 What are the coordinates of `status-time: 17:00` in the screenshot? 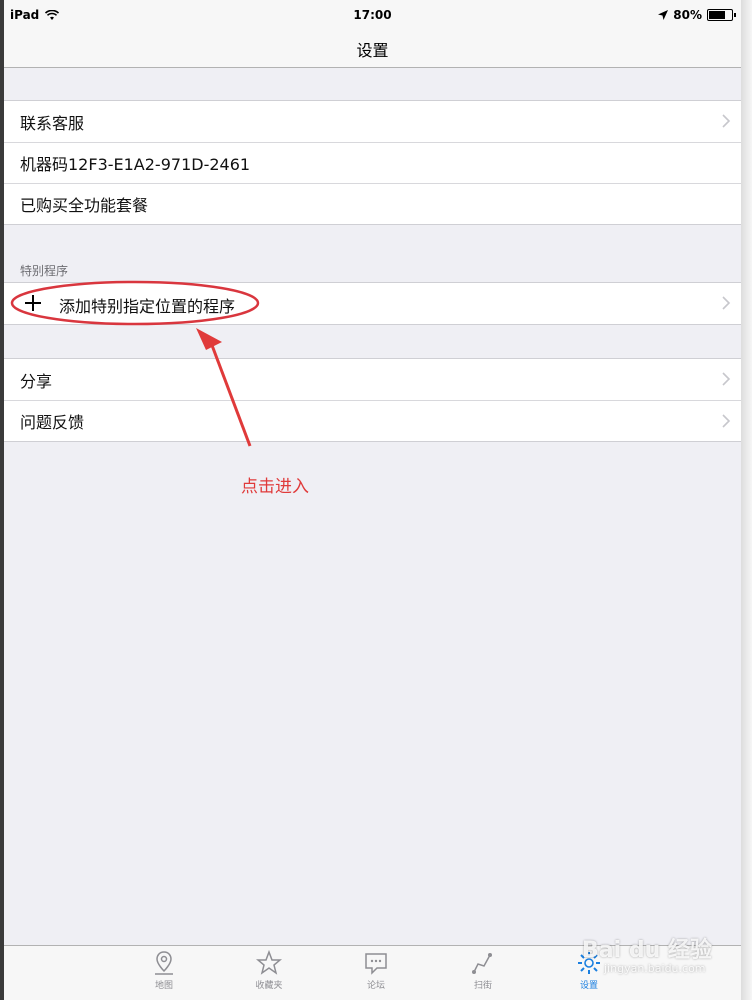 It's located at (372, 15).